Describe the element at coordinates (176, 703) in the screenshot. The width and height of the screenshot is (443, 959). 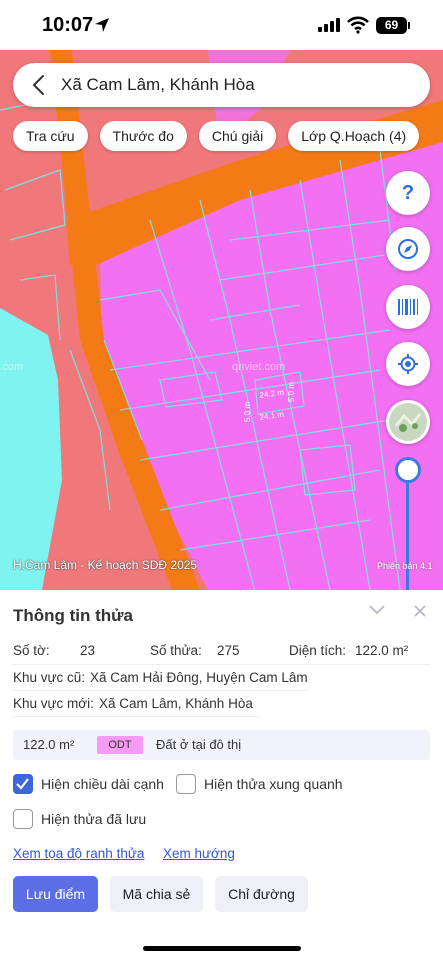
I see `new-area-value: Xã Cam Lâm, Khánh Hòa` at that location.